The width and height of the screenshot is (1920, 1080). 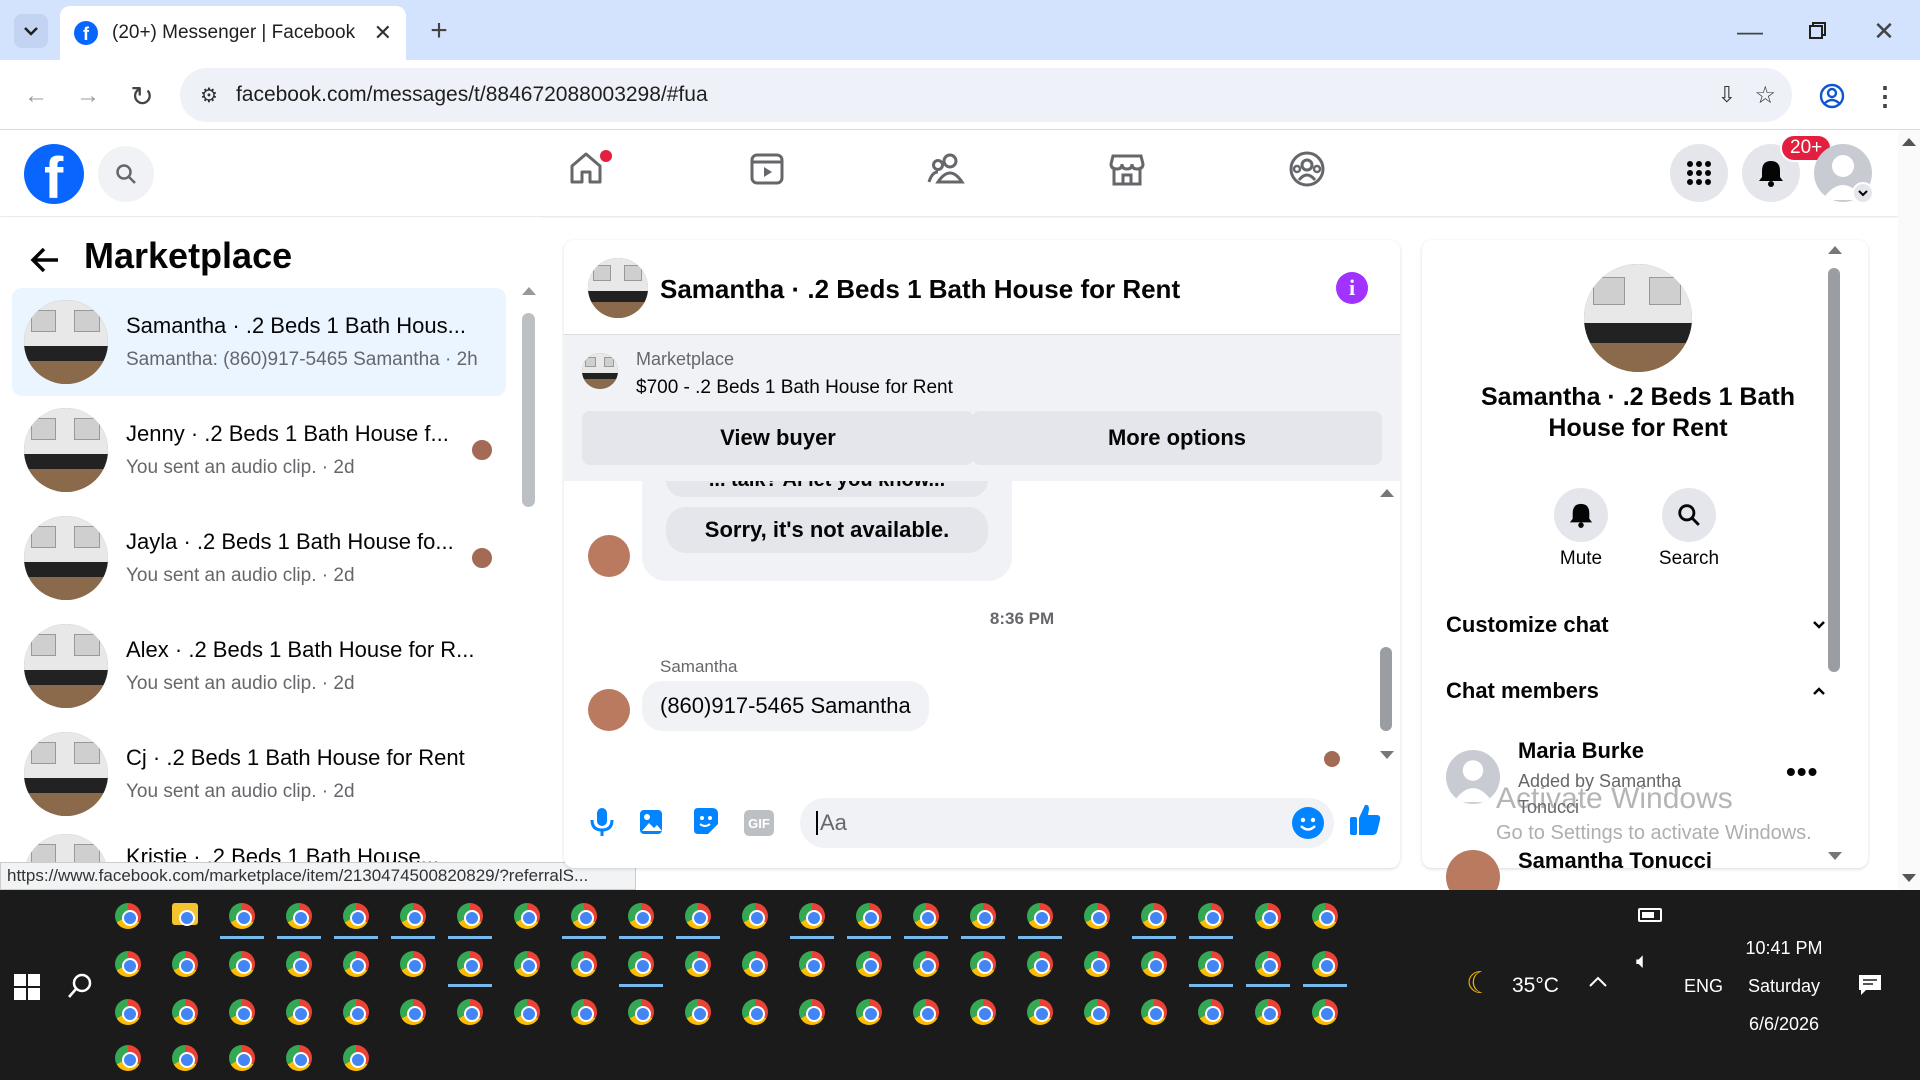 What do you see at coordinates (383, 33) in the screenshot?
I see `tab-close-icon: ✕` at bounding box center [383, 33].